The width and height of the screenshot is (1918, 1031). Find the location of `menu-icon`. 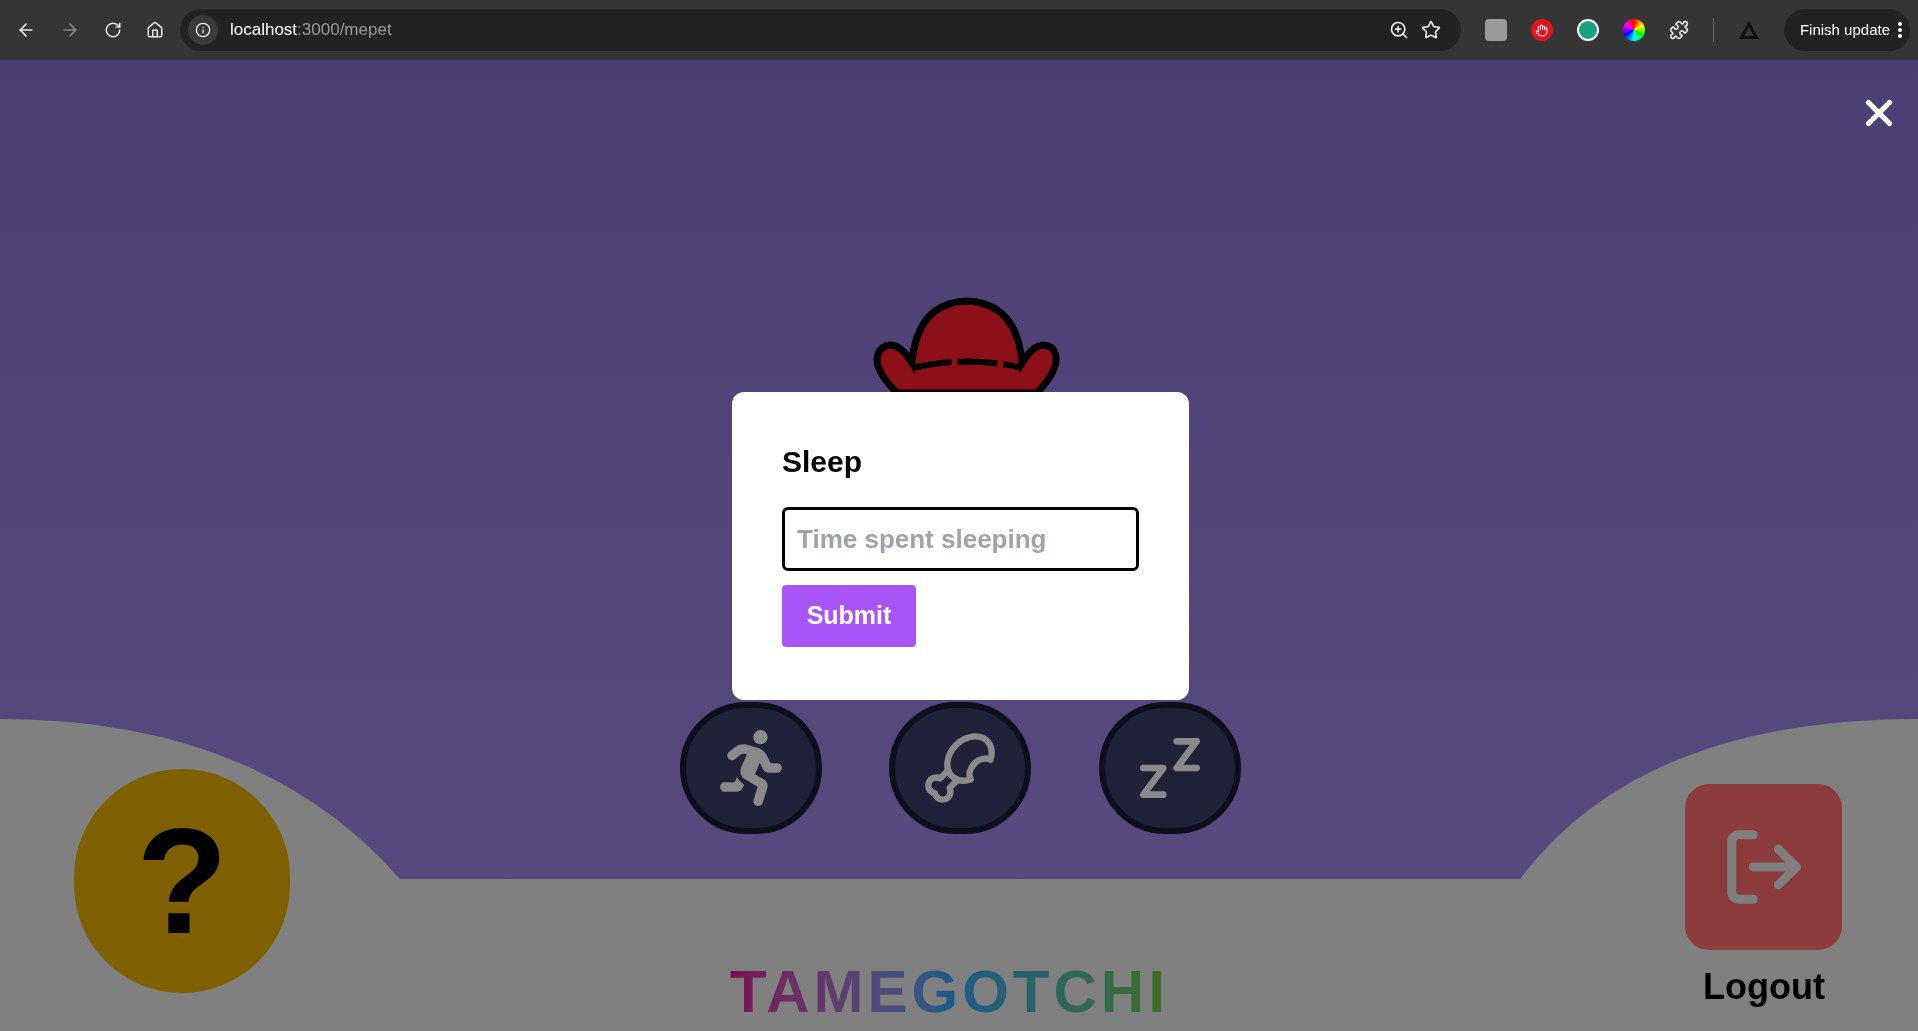

menu-icon is located at coordinates (1900, 30).